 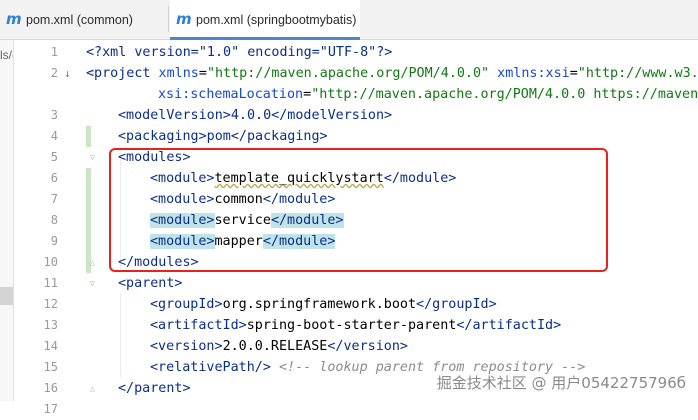 I want to click on tab-separator, so click(x=168, y=19).